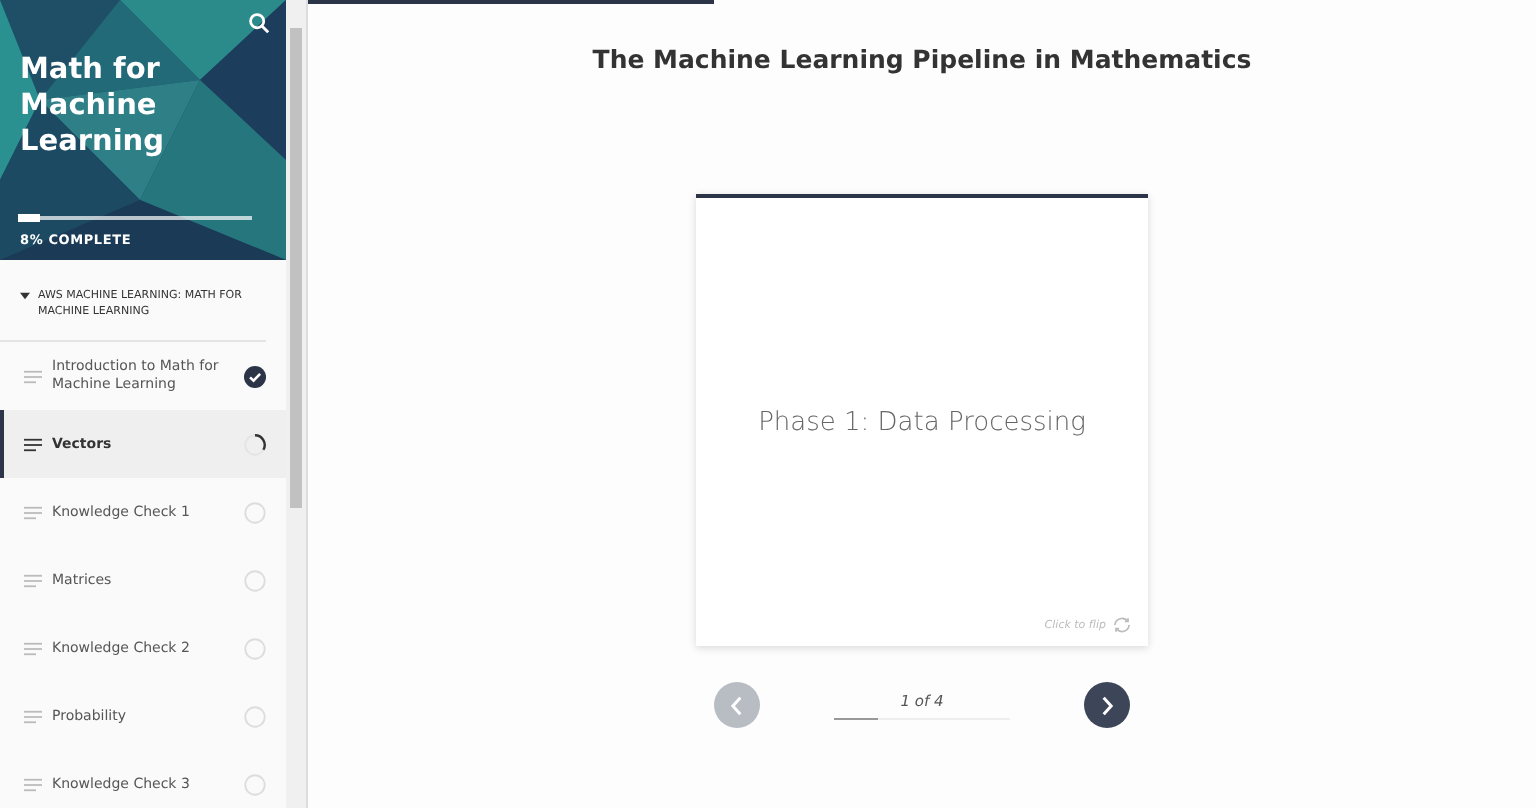 The image size is (1536, 808). Describe the element at coordinates (922, 59) in the screenshot. I see `lesson-title: The Machine Learning Pipeline in Mathematics` at that location.